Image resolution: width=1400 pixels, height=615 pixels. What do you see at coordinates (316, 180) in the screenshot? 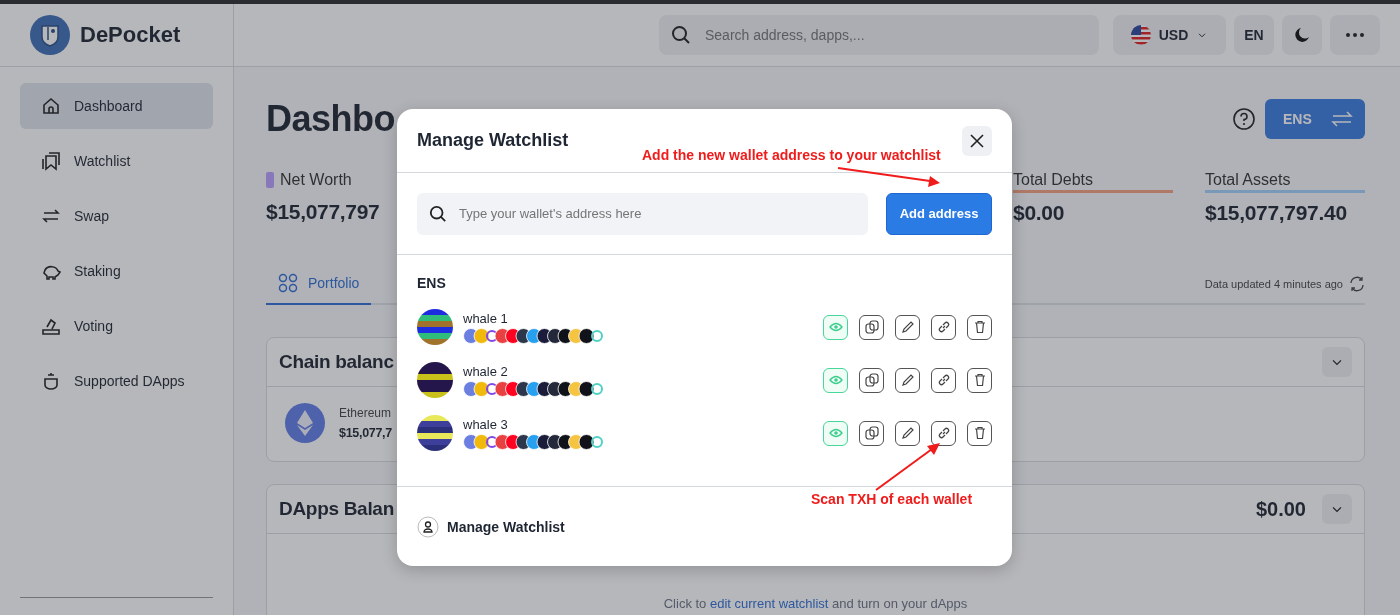
I see `stat-label: Net Worth` at bounding box center [316, 180].